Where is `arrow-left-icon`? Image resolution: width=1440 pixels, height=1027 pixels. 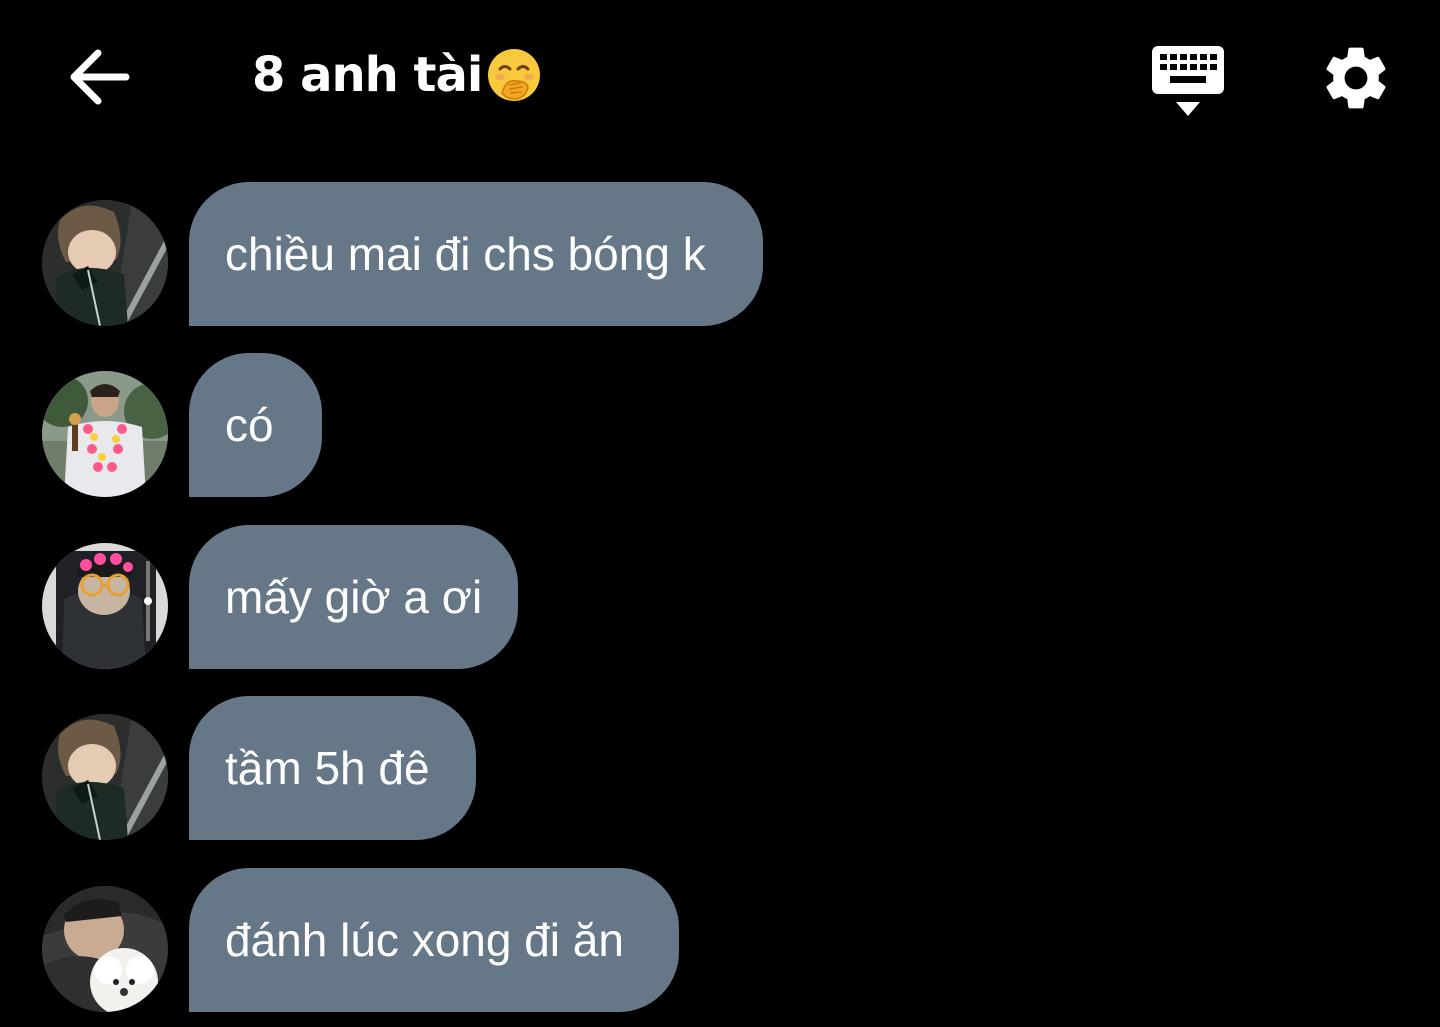 arrow-left-icon is located at coordinates (100, 77).